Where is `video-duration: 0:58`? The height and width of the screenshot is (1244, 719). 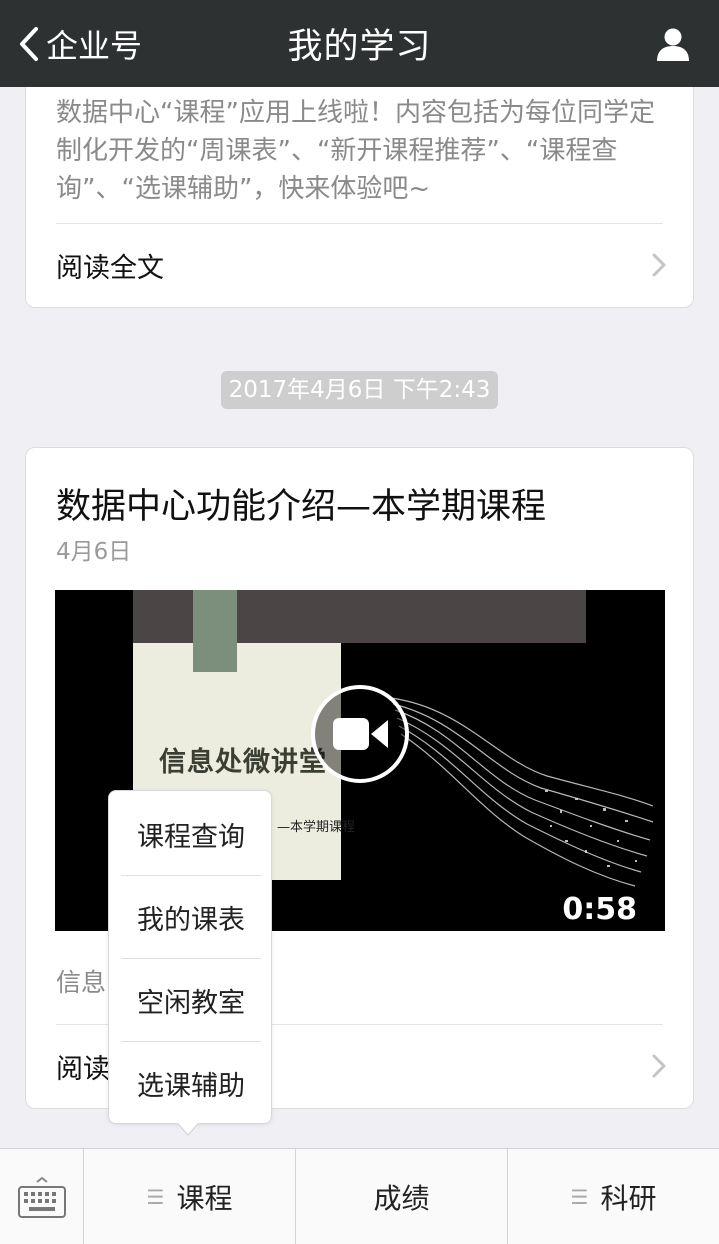 video-duration: 0:58 is located at coordinates (599, 909).